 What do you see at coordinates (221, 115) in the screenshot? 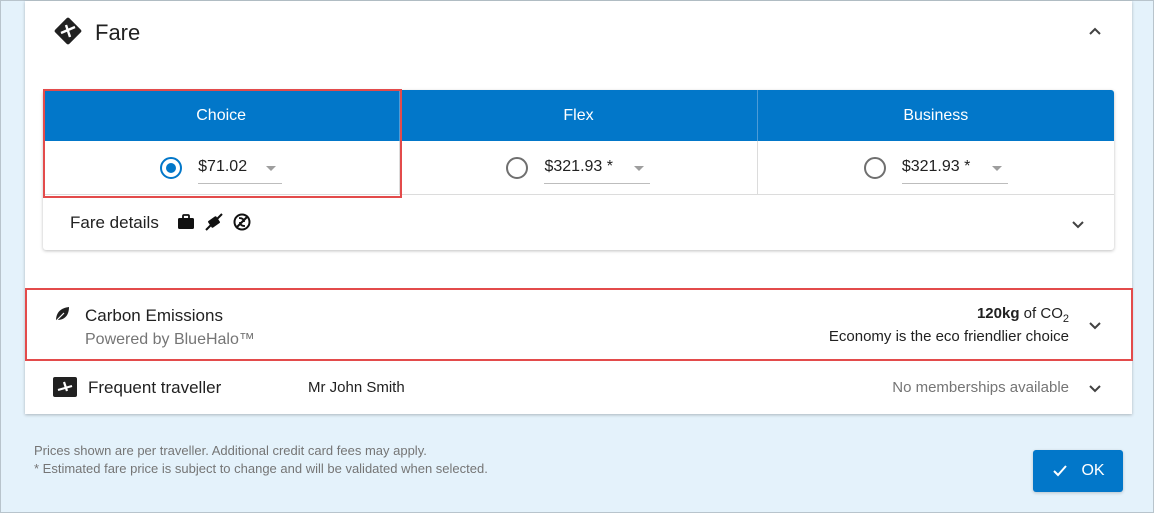
I see `tab-choice: Choice` at bounding box center [221, 115].